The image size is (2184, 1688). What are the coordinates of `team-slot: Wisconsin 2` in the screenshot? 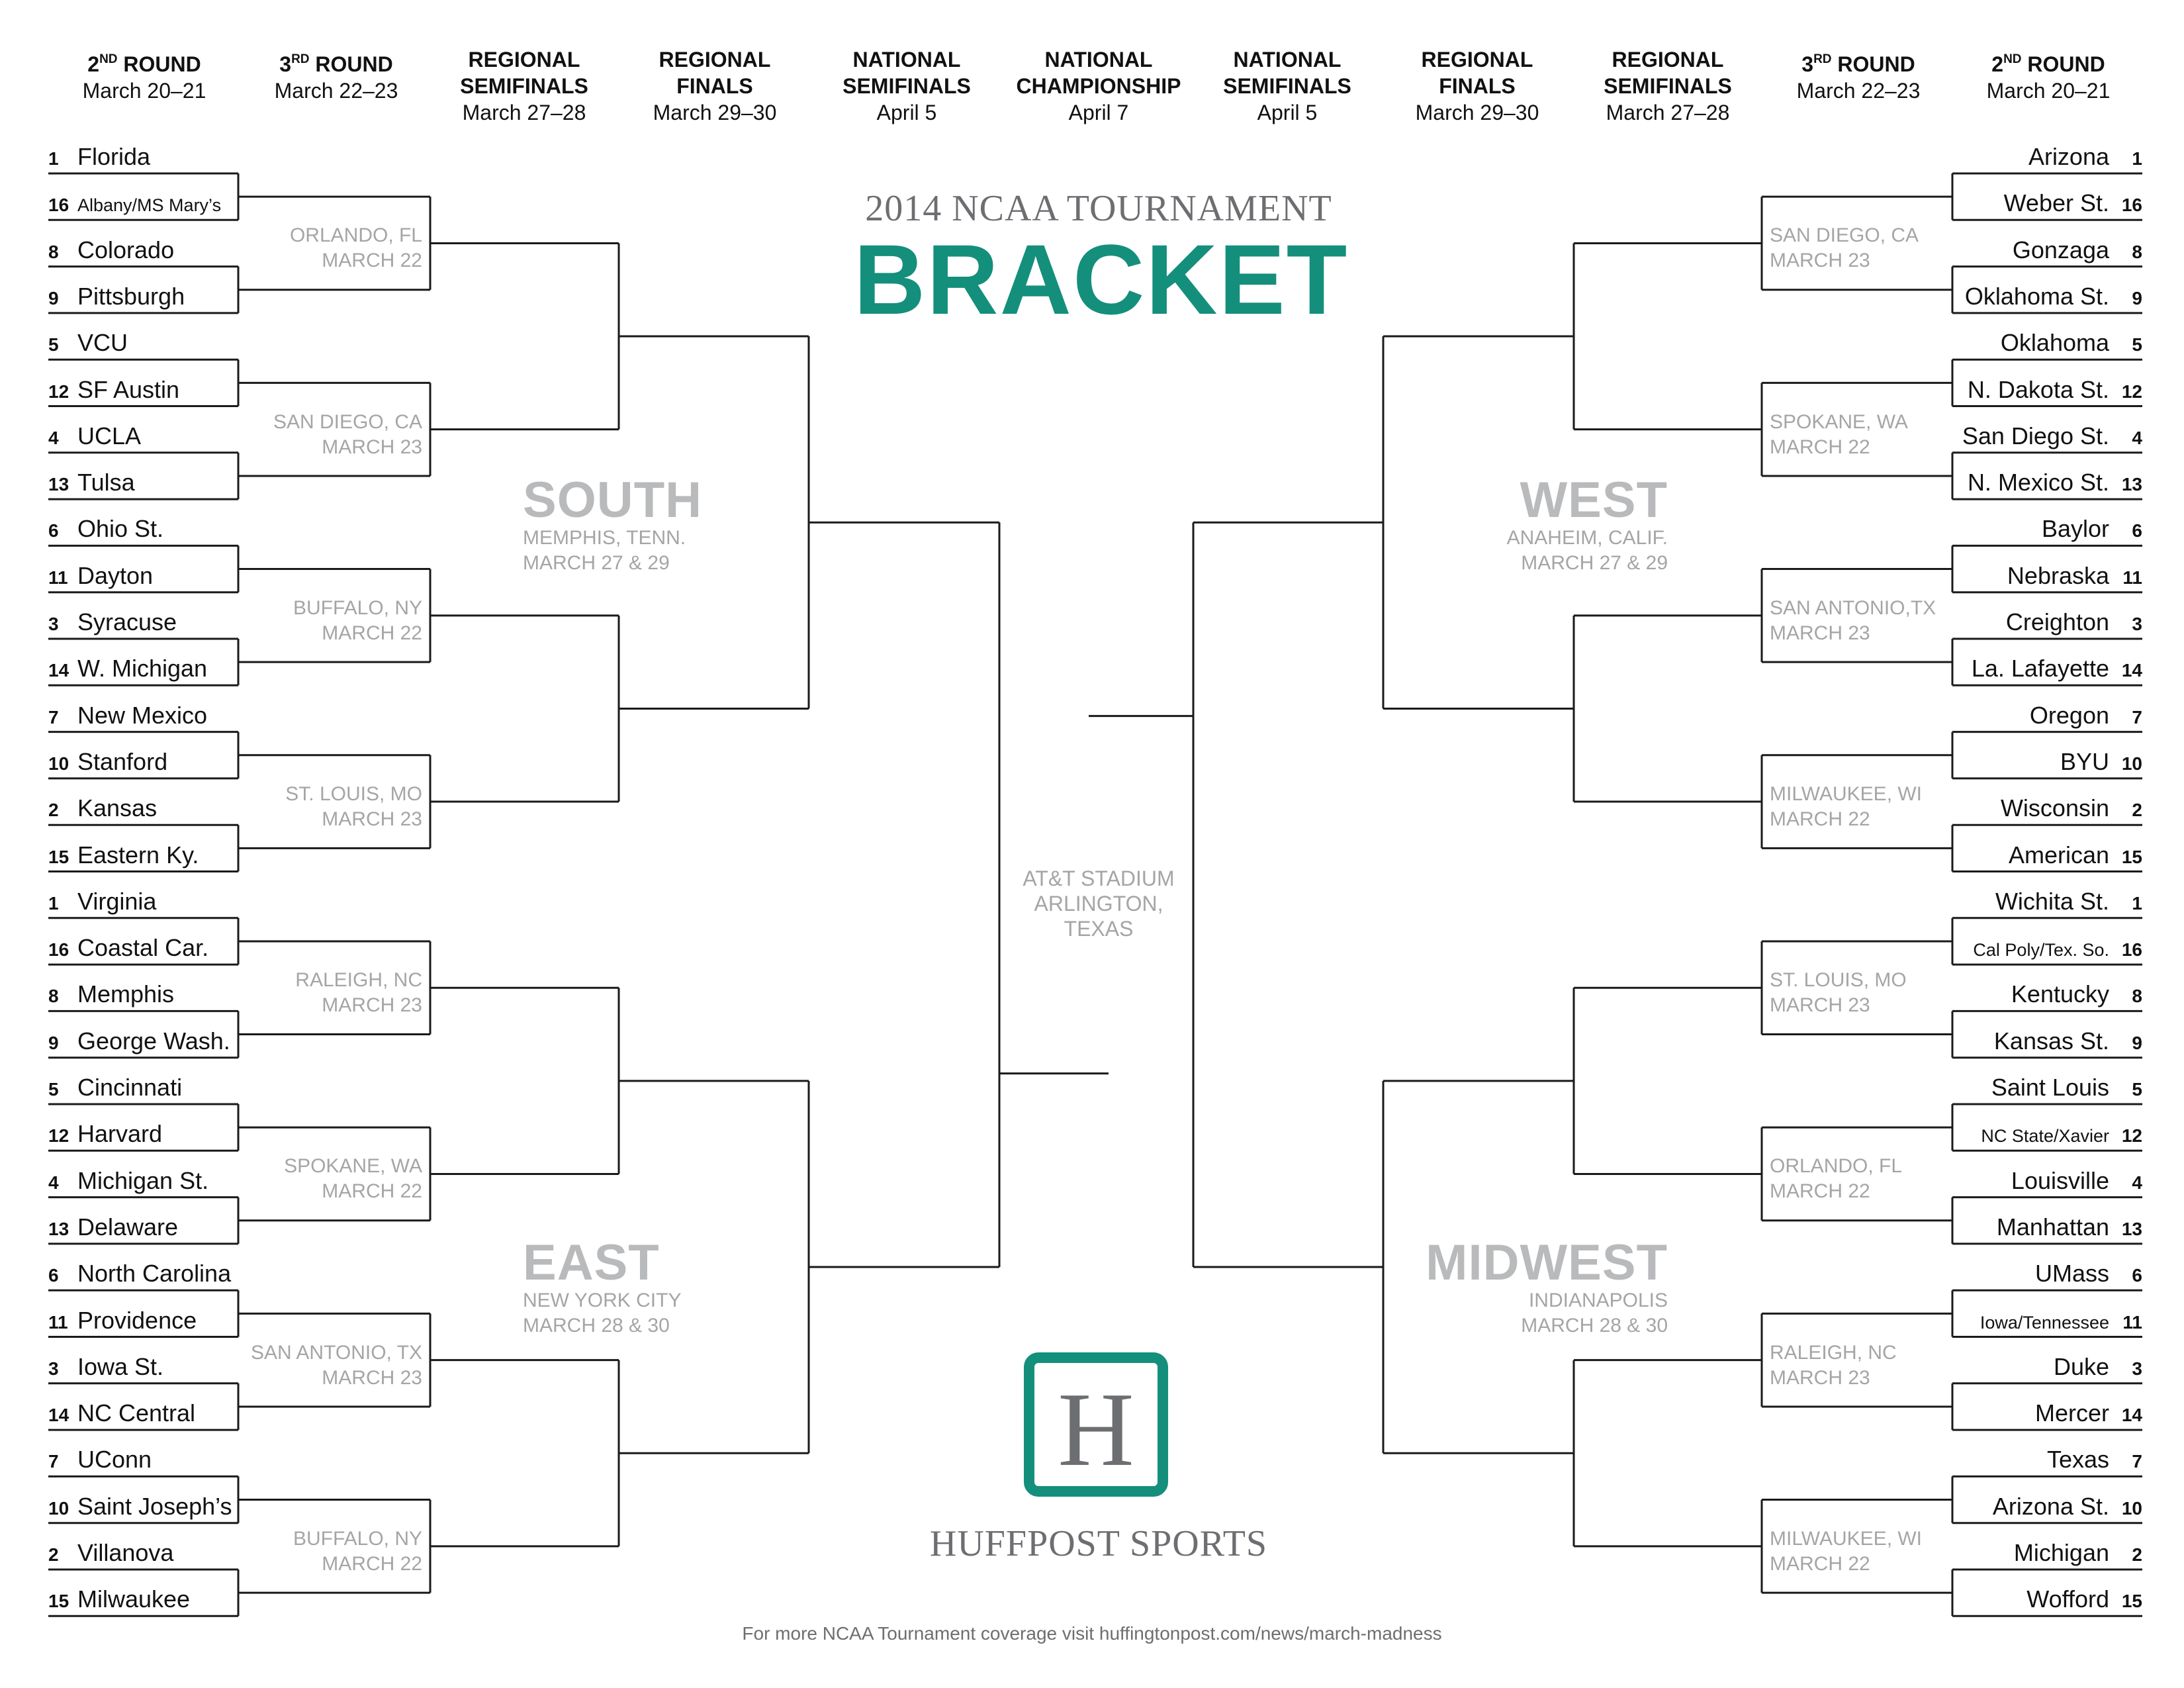 It's located at (2071, 808).